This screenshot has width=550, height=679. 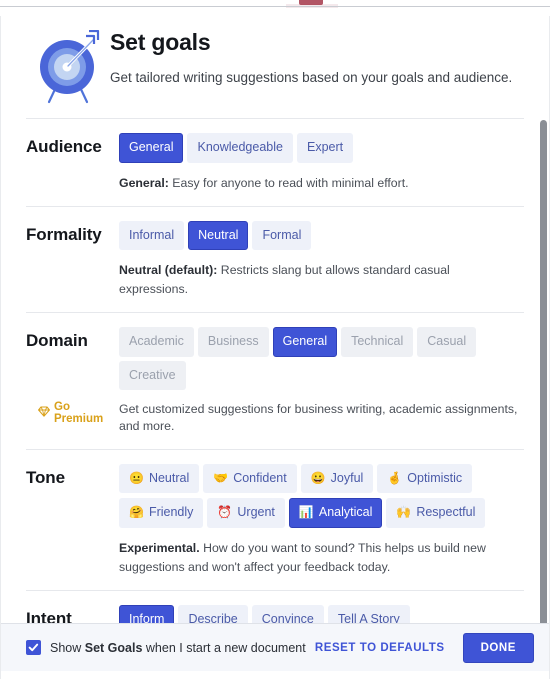 I want to click on option-label: Neutral, so click(x=218, y=234).